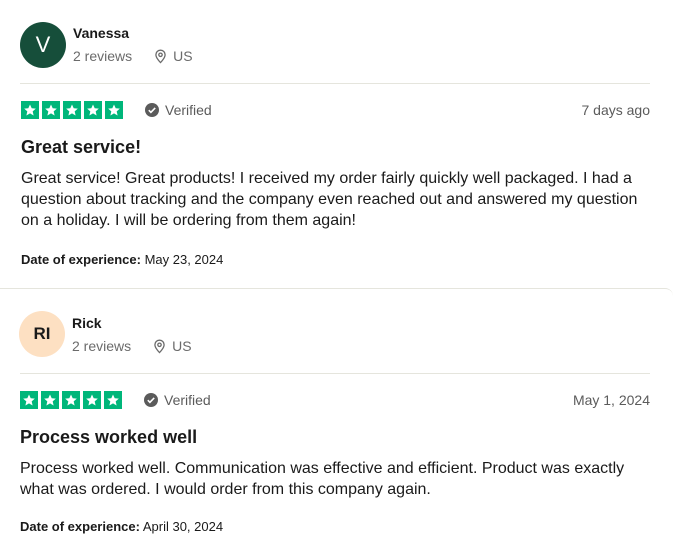  I want to click on review-title: Great service!, so click(81, 147).